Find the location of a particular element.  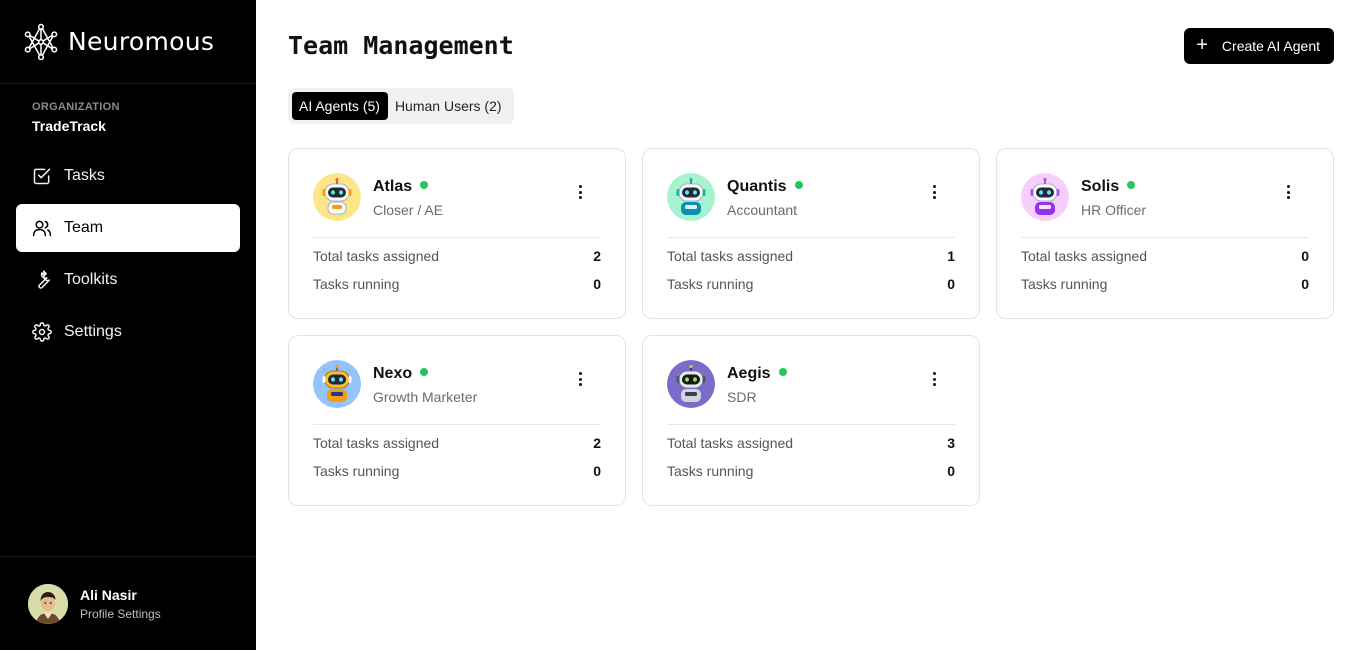

sidebar-item-label: Team is located at coordinates (84, 227).